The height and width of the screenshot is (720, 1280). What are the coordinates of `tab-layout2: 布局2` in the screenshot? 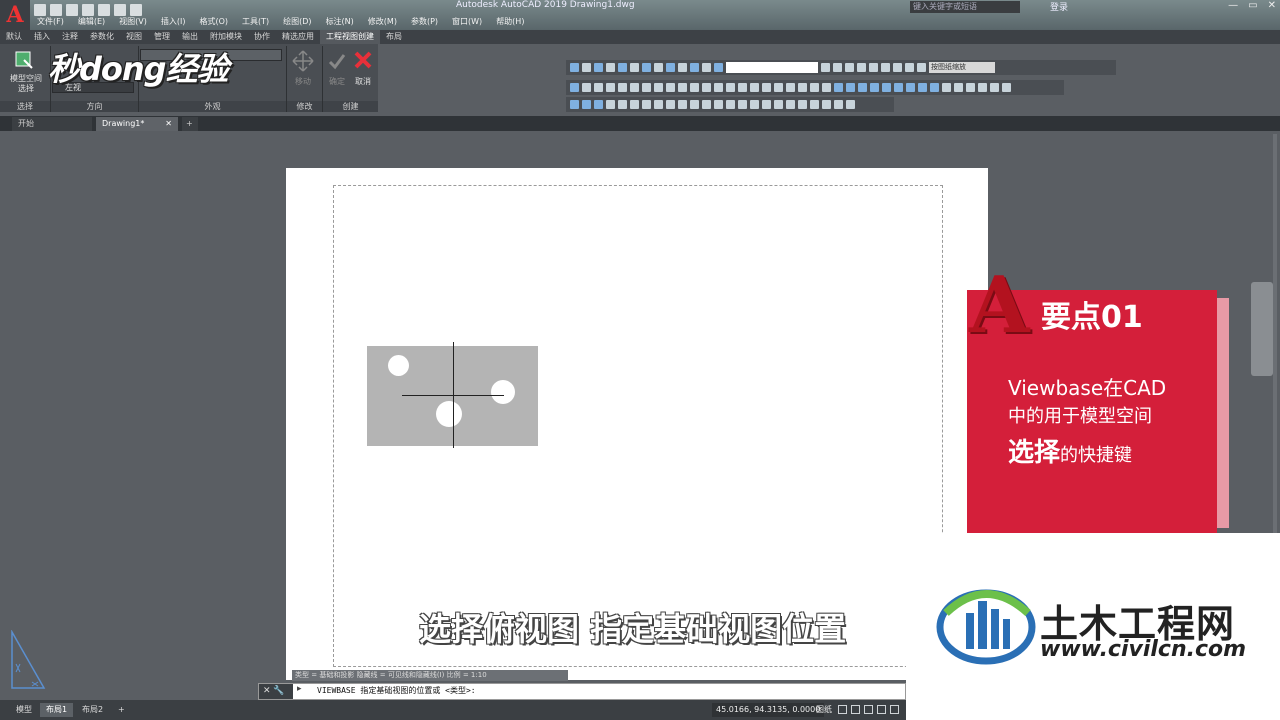 It's located at (92, 710).